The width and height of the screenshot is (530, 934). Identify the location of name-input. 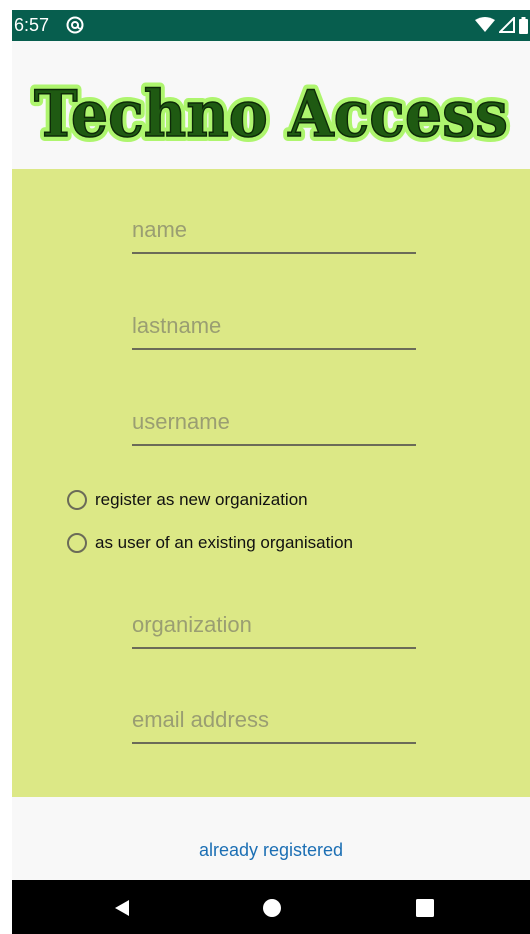
(274, 231).